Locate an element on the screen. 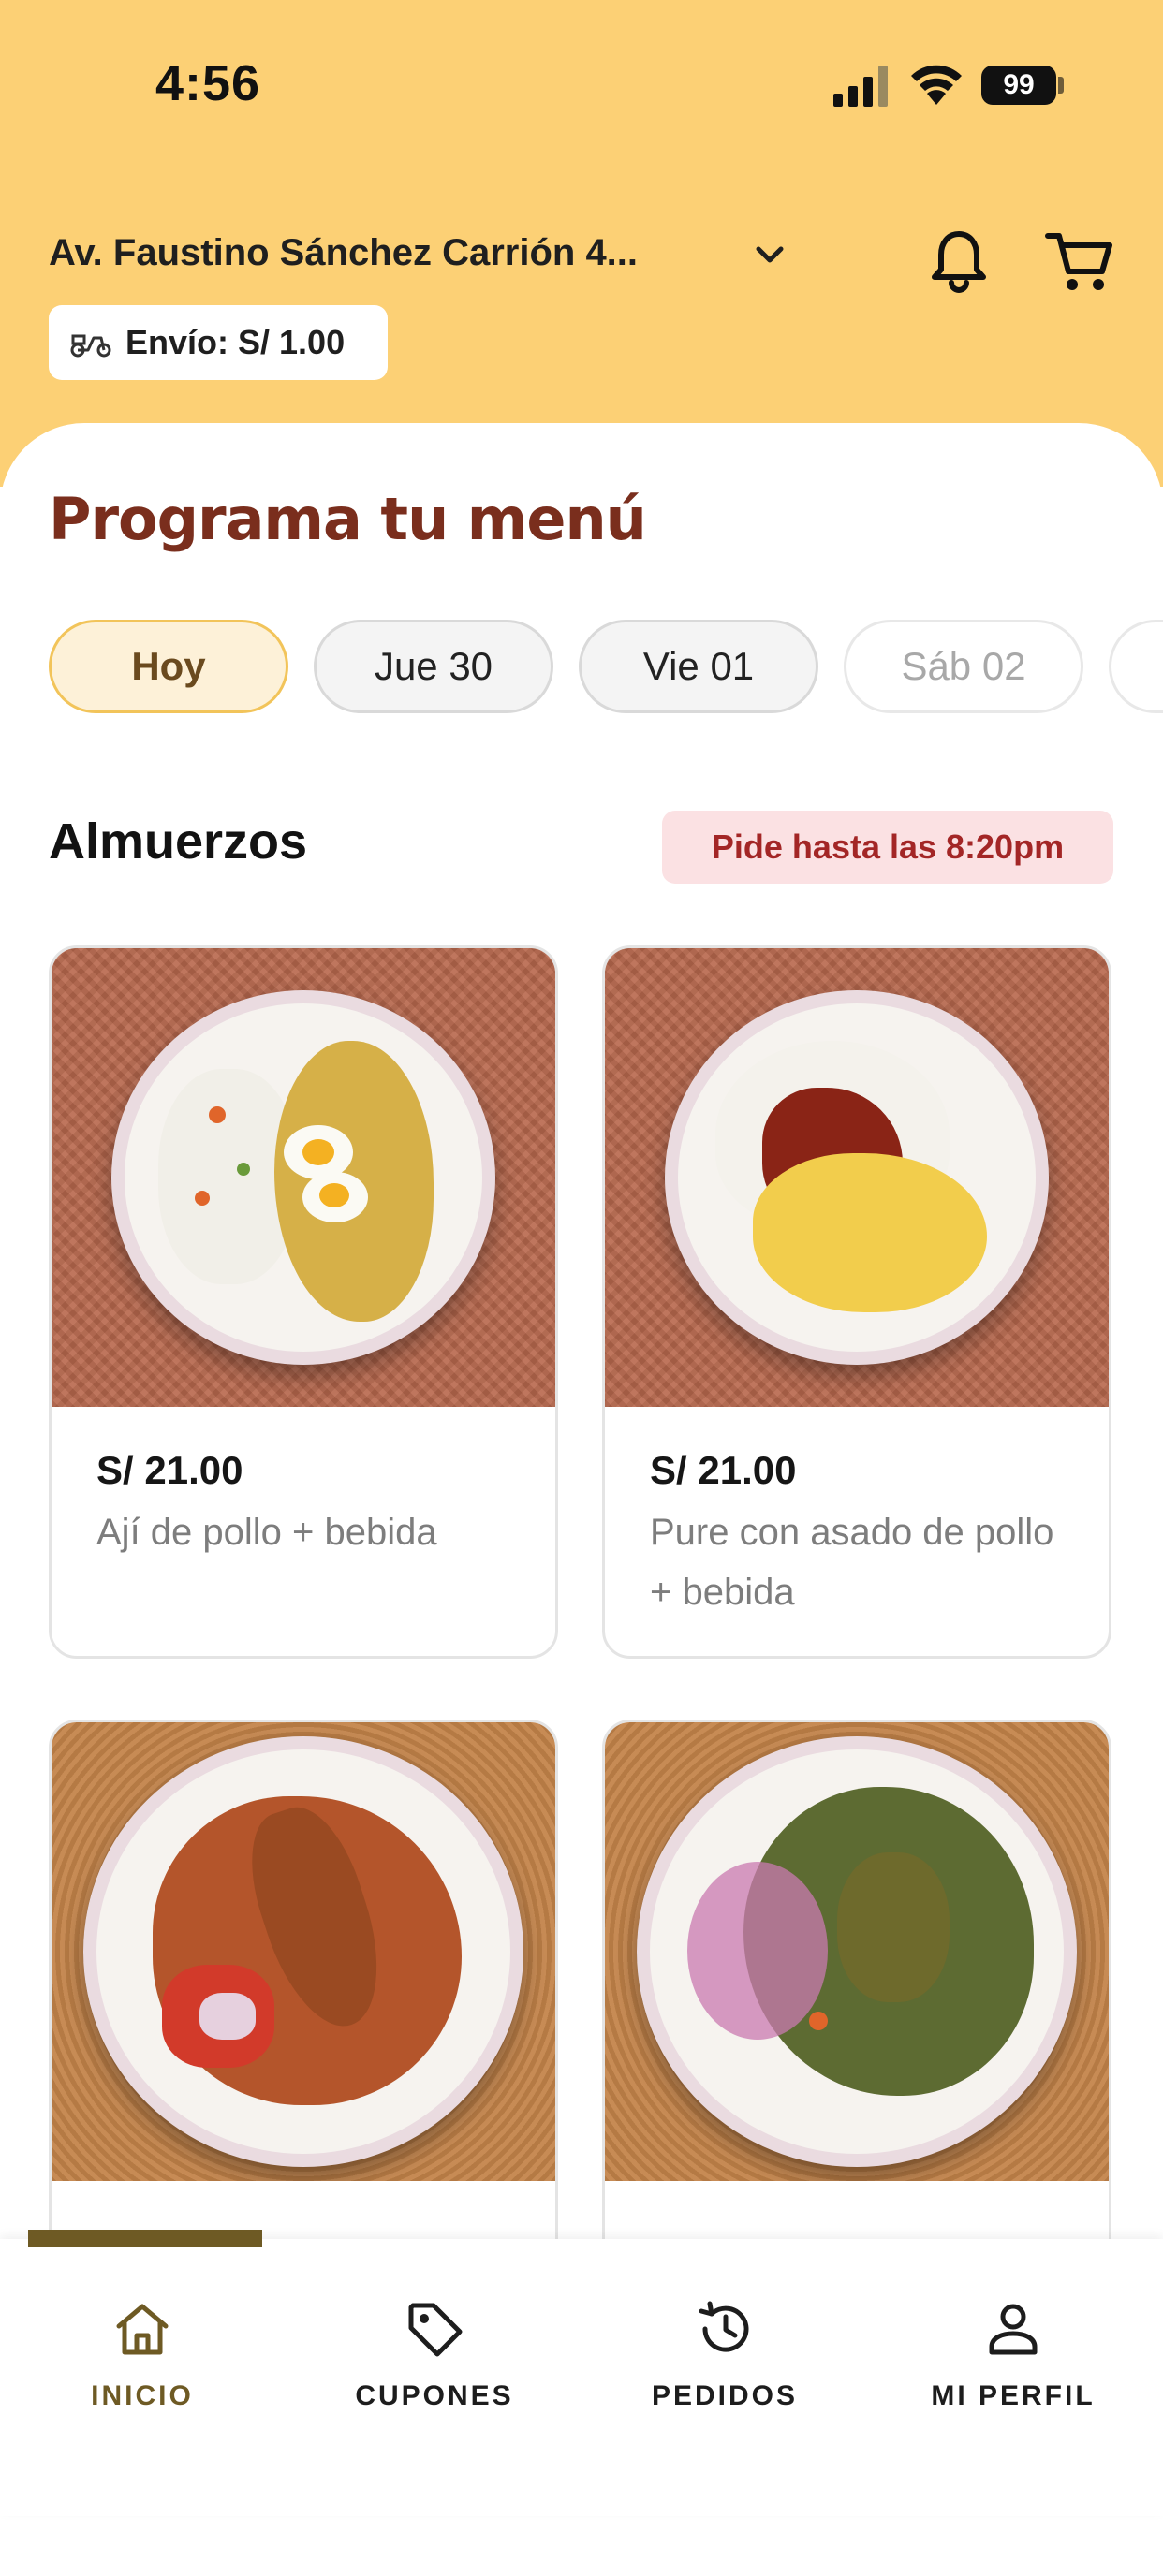  order-deadline-badge: Pide hasta las 8:20pm is located at coordinates (888, 848).